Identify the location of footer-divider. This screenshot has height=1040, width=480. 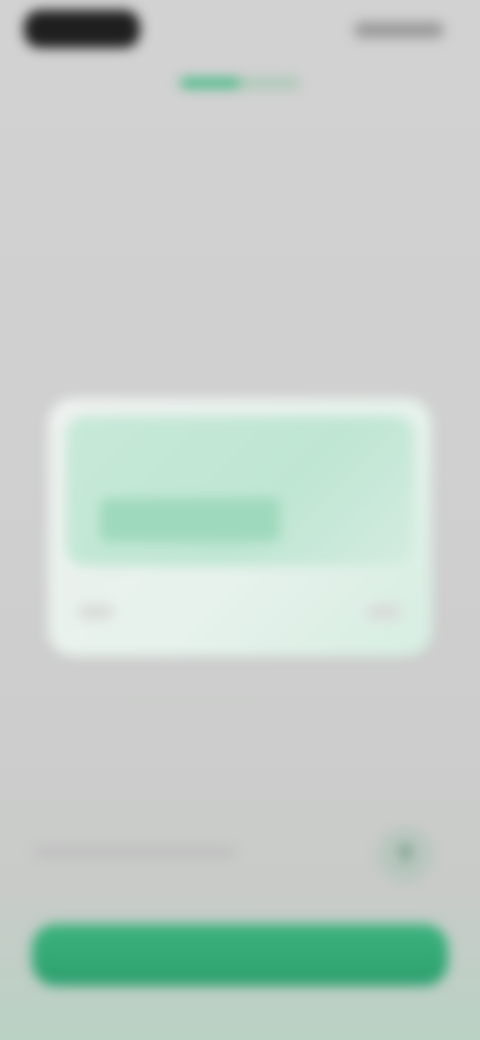
(134, 852).